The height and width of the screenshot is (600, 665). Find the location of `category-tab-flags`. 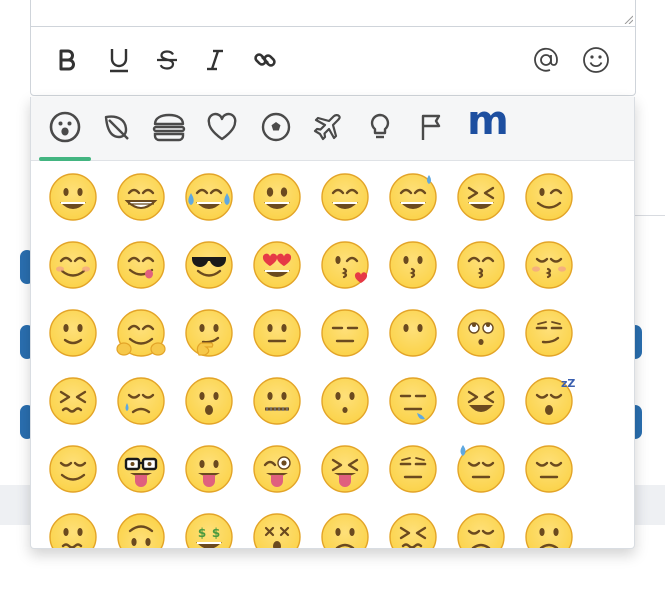

category-tab-flags is located at coordinates (431, 127).